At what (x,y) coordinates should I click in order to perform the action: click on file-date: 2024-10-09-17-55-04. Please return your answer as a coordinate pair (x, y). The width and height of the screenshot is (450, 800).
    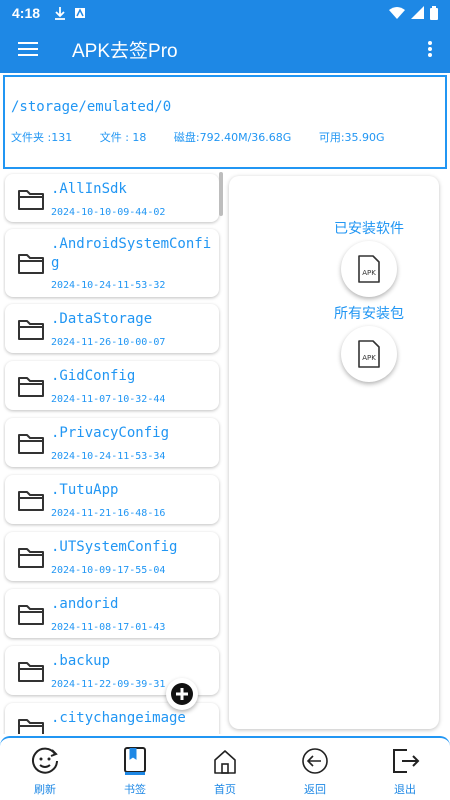
    Looking at the image, I should click on (108, 570).